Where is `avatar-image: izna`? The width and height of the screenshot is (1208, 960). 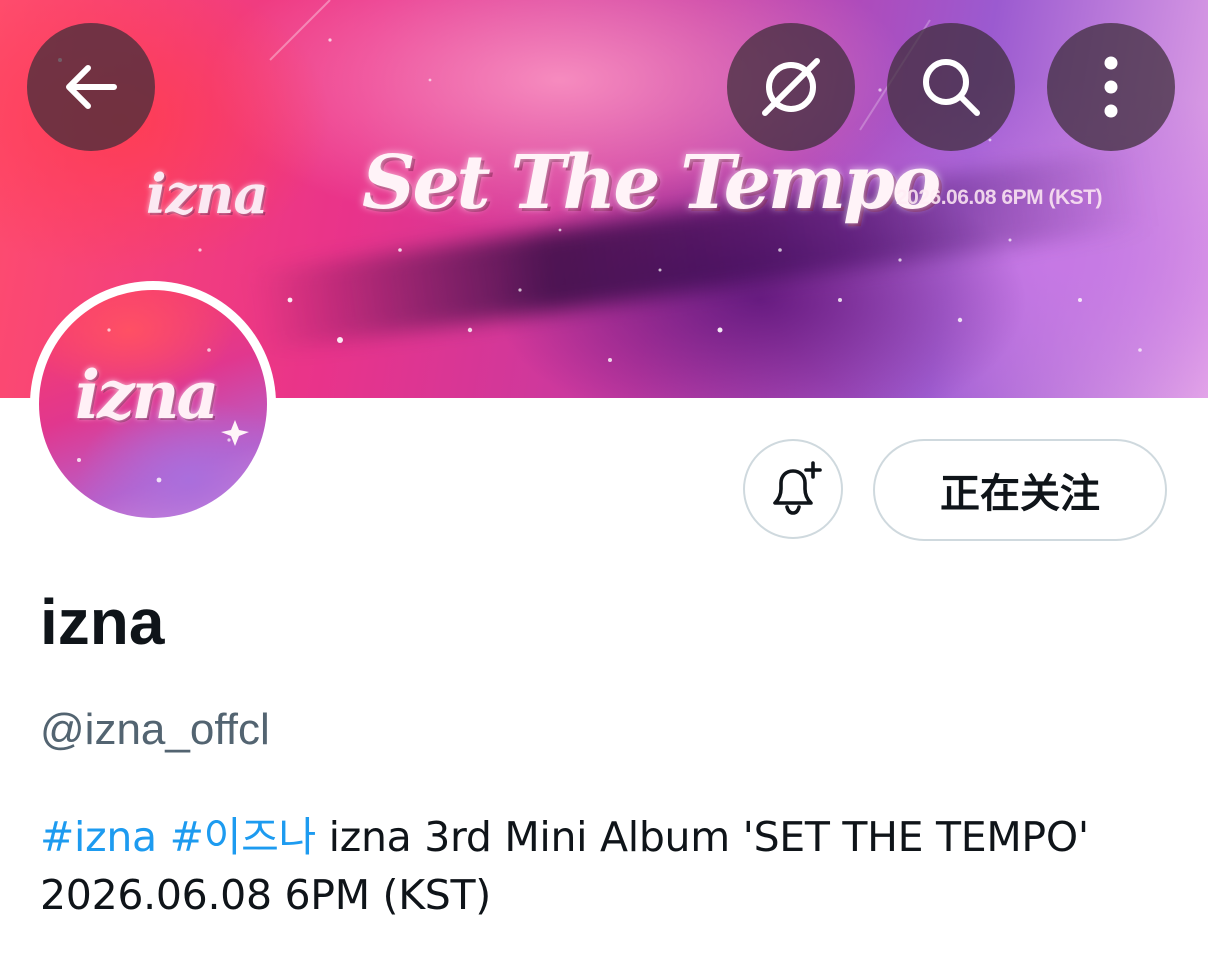 avatar-image: izna is located at coordinates (153, 404).